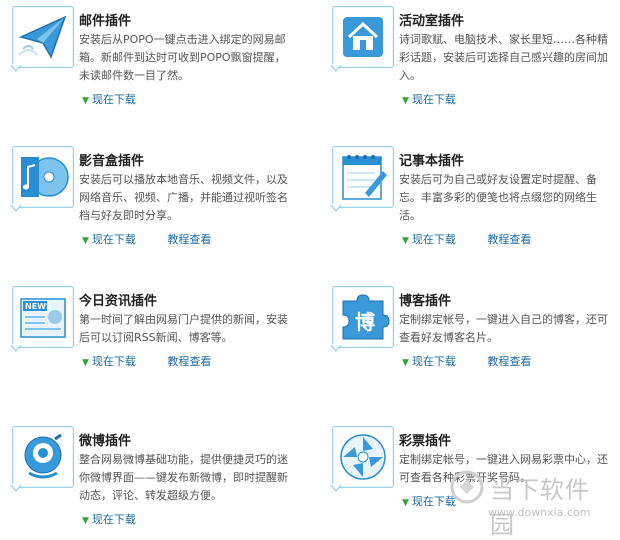 The image size is (620, 540). I want to click on watermark-url: www.downxia.com, so click(539, 512).